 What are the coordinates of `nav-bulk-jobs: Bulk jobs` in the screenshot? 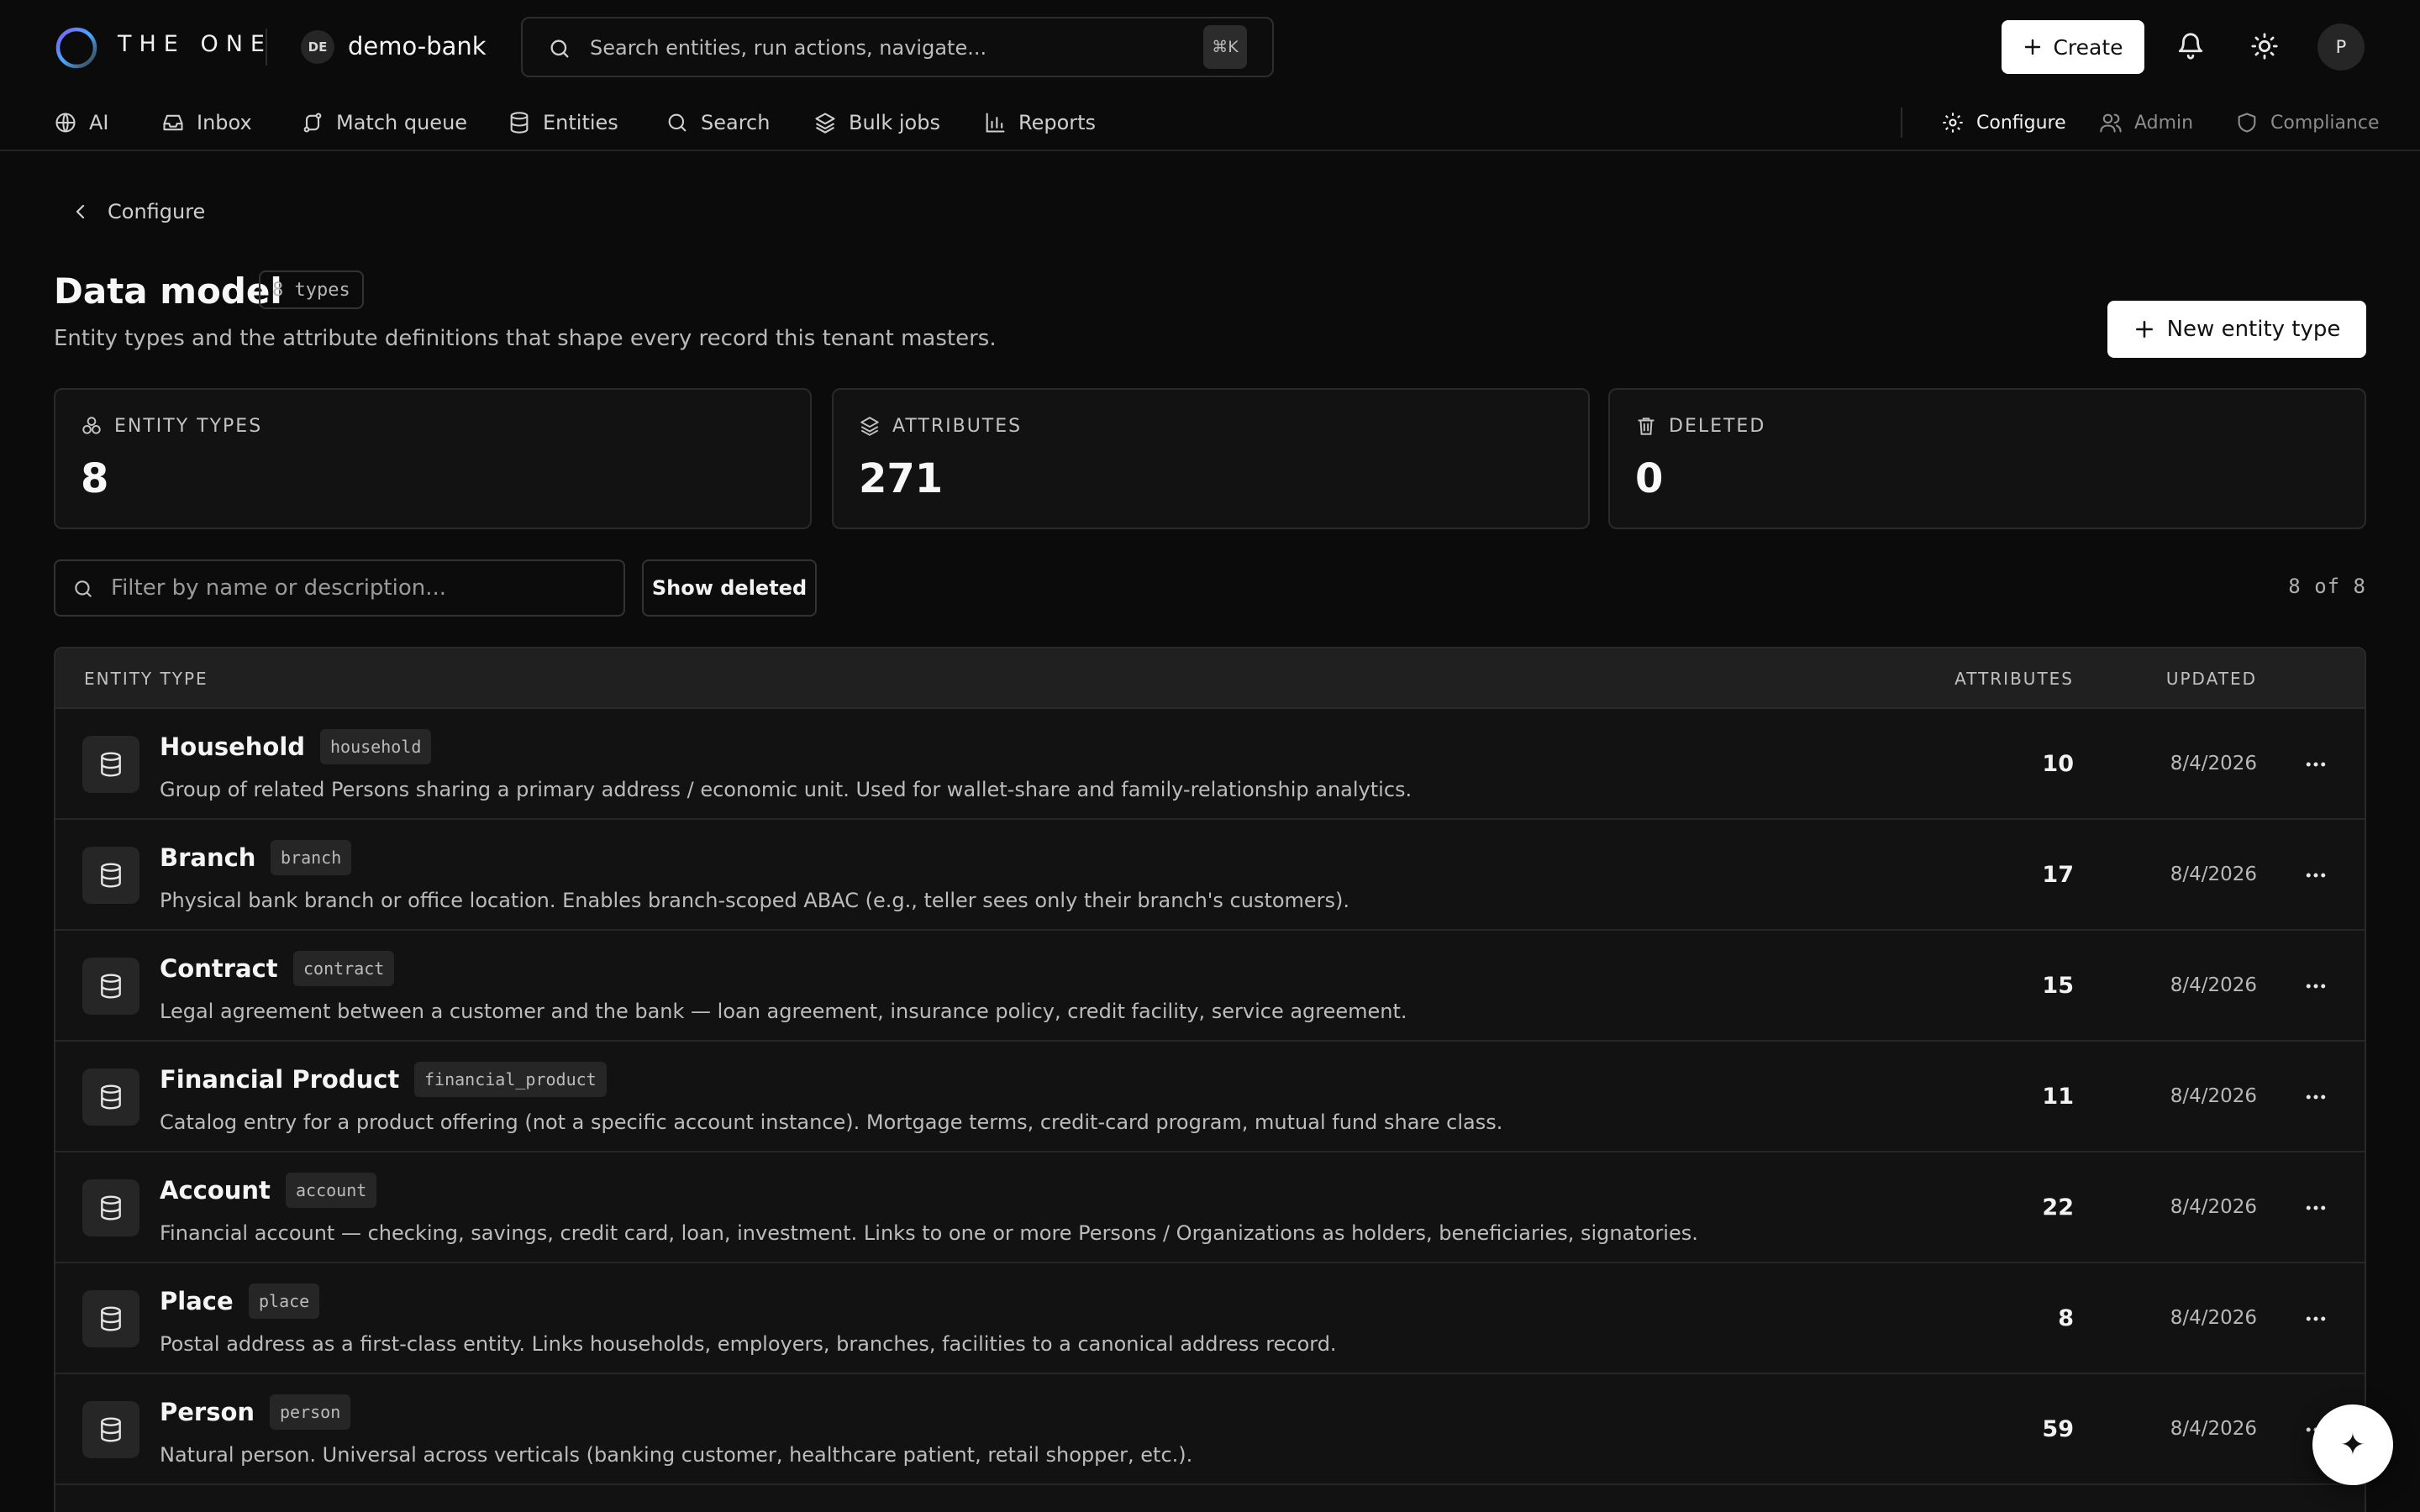 It's located at (876, 122).